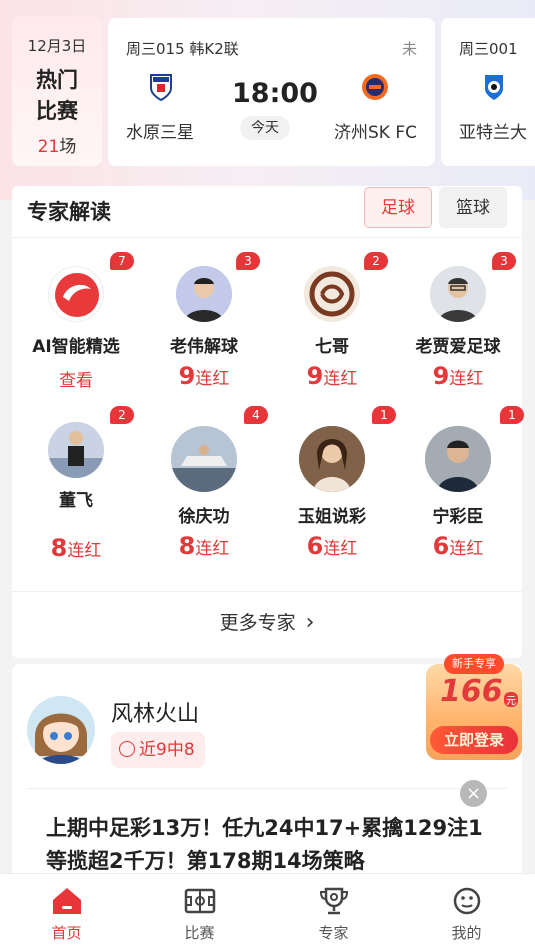 The width and height of the screenshot is (535, 951). Describe the element at coordinates (127, 749) in the screenshot. I see `football-icon` at that location.